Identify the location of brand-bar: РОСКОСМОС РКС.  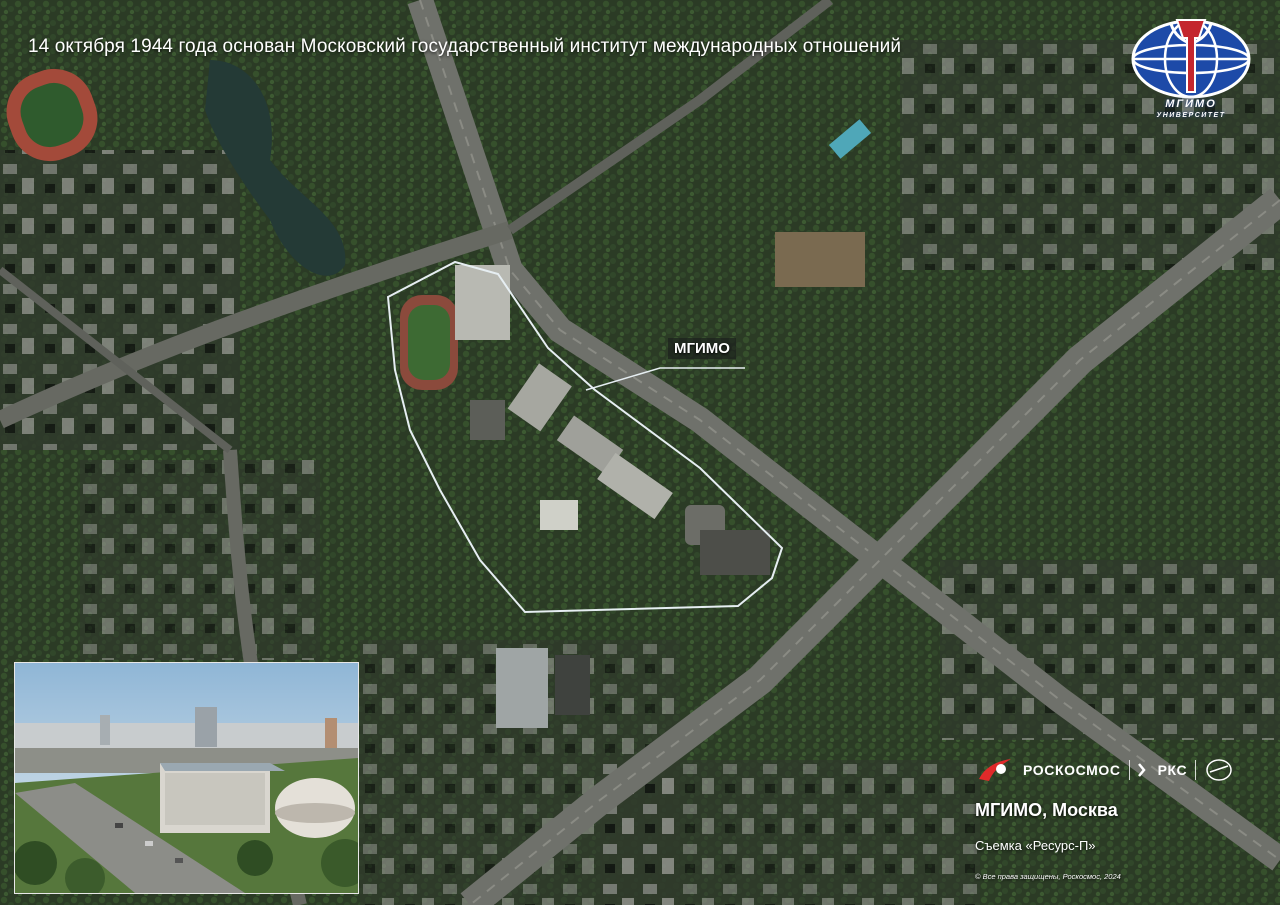
(1104, 770).